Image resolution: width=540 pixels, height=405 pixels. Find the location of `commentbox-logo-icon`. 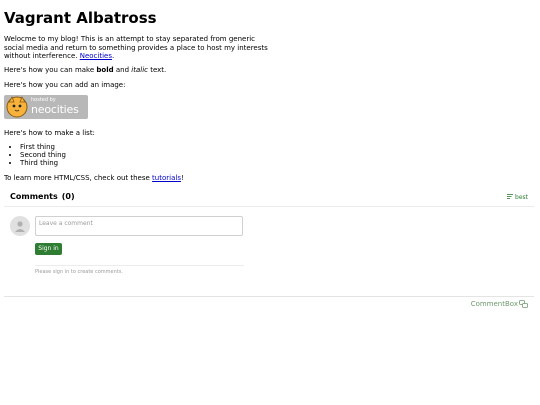

commentbox-logo-icon is located at coordinates (523, 304).